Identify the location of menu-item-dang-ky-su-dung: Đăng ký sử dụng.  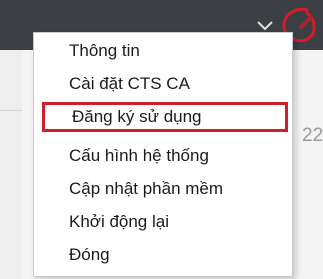
(165, 117).